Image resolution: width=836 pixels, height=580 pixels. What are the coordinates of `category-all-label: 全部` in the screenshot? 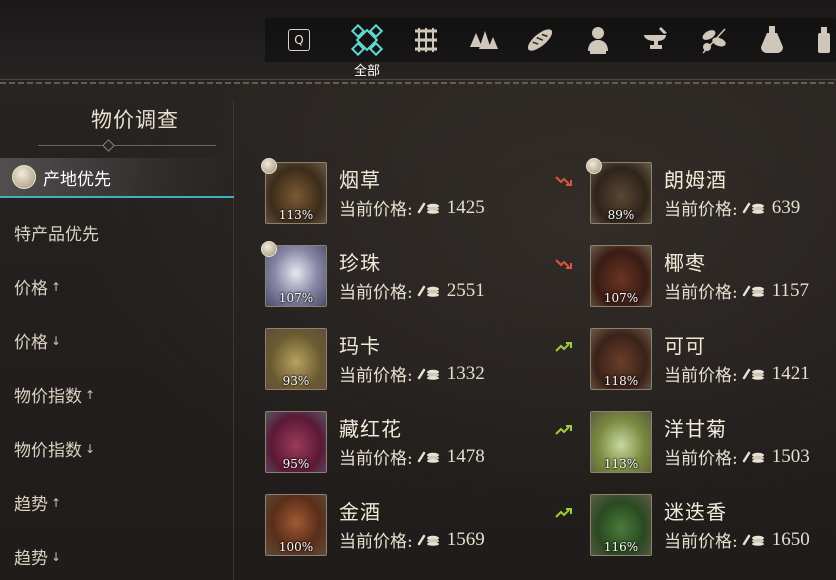 It's located at (366, 71).